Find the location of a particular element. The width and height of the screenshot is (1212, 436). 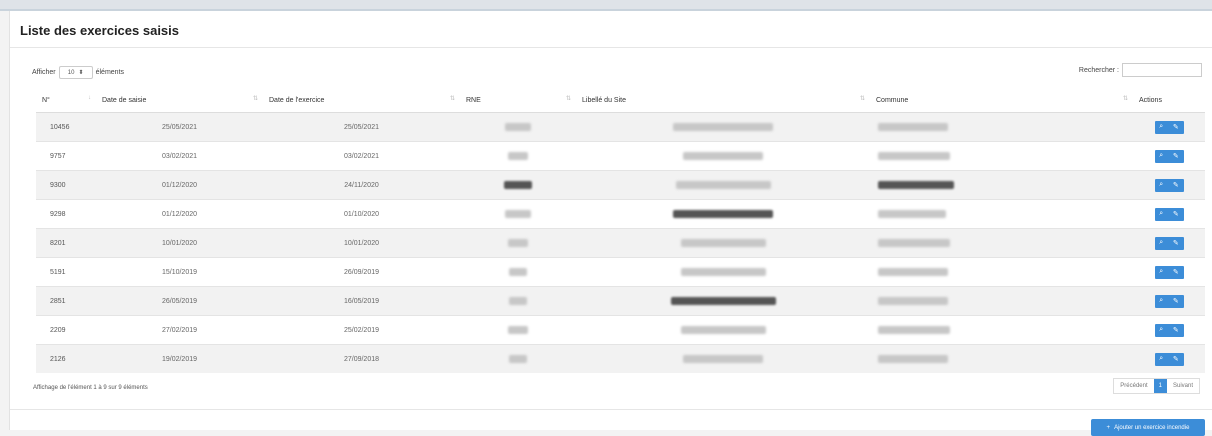

next-page-button: Suivant is located at coordinates (1183, 386).